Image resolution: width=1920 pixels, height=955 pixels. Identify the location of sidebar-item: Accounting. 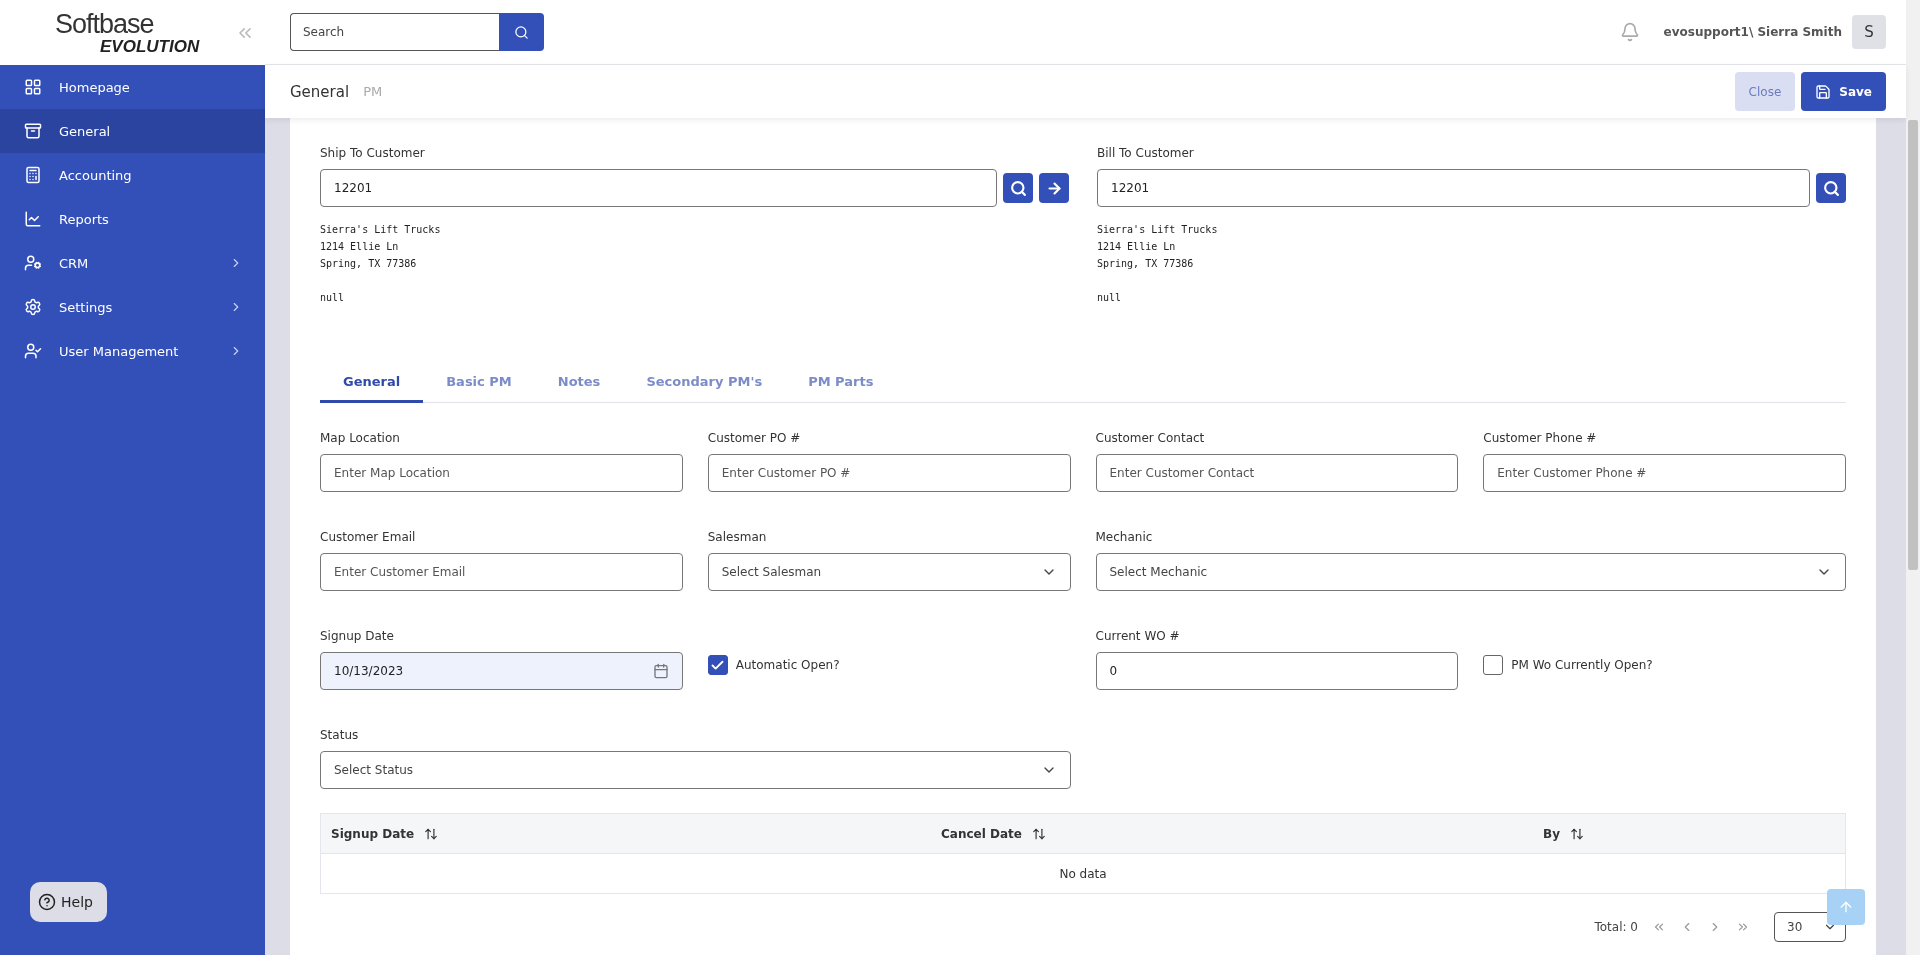
(132, 175).